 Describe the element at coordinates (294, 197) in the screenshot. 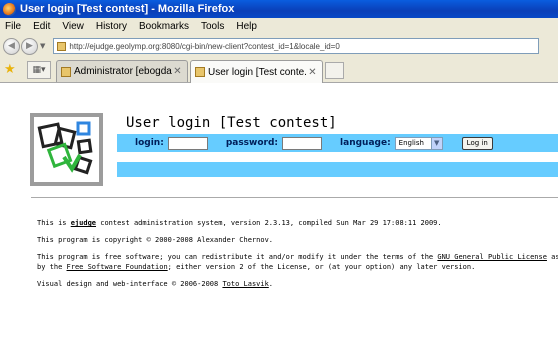

I see `divider` at that location.